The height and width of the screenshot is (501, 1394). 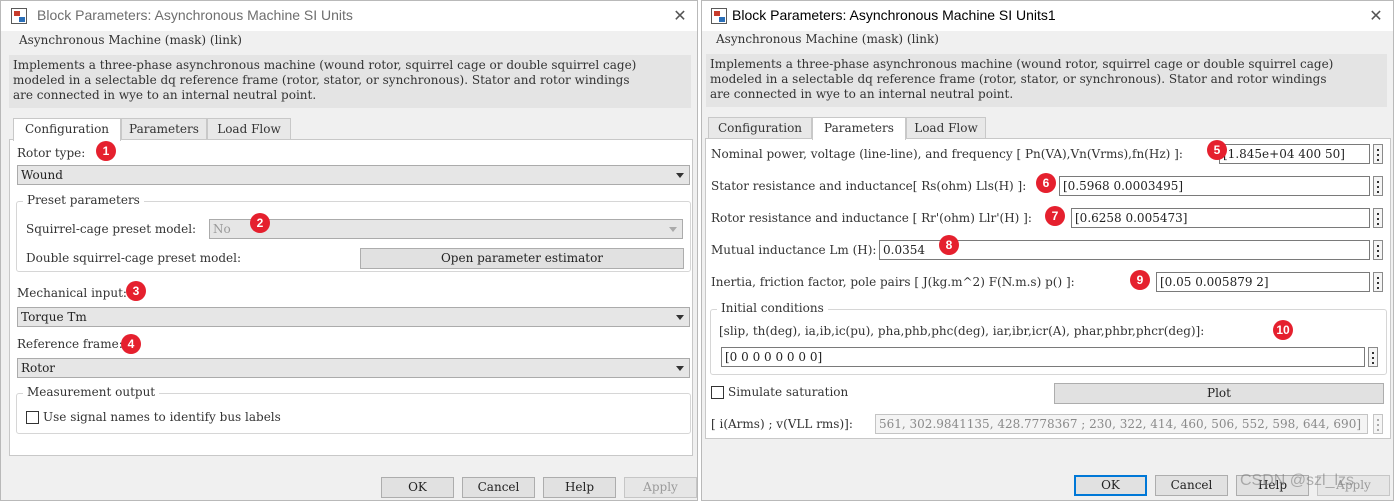 I want to click on annotation-badge-1: 1, so click(x=106, y=151).